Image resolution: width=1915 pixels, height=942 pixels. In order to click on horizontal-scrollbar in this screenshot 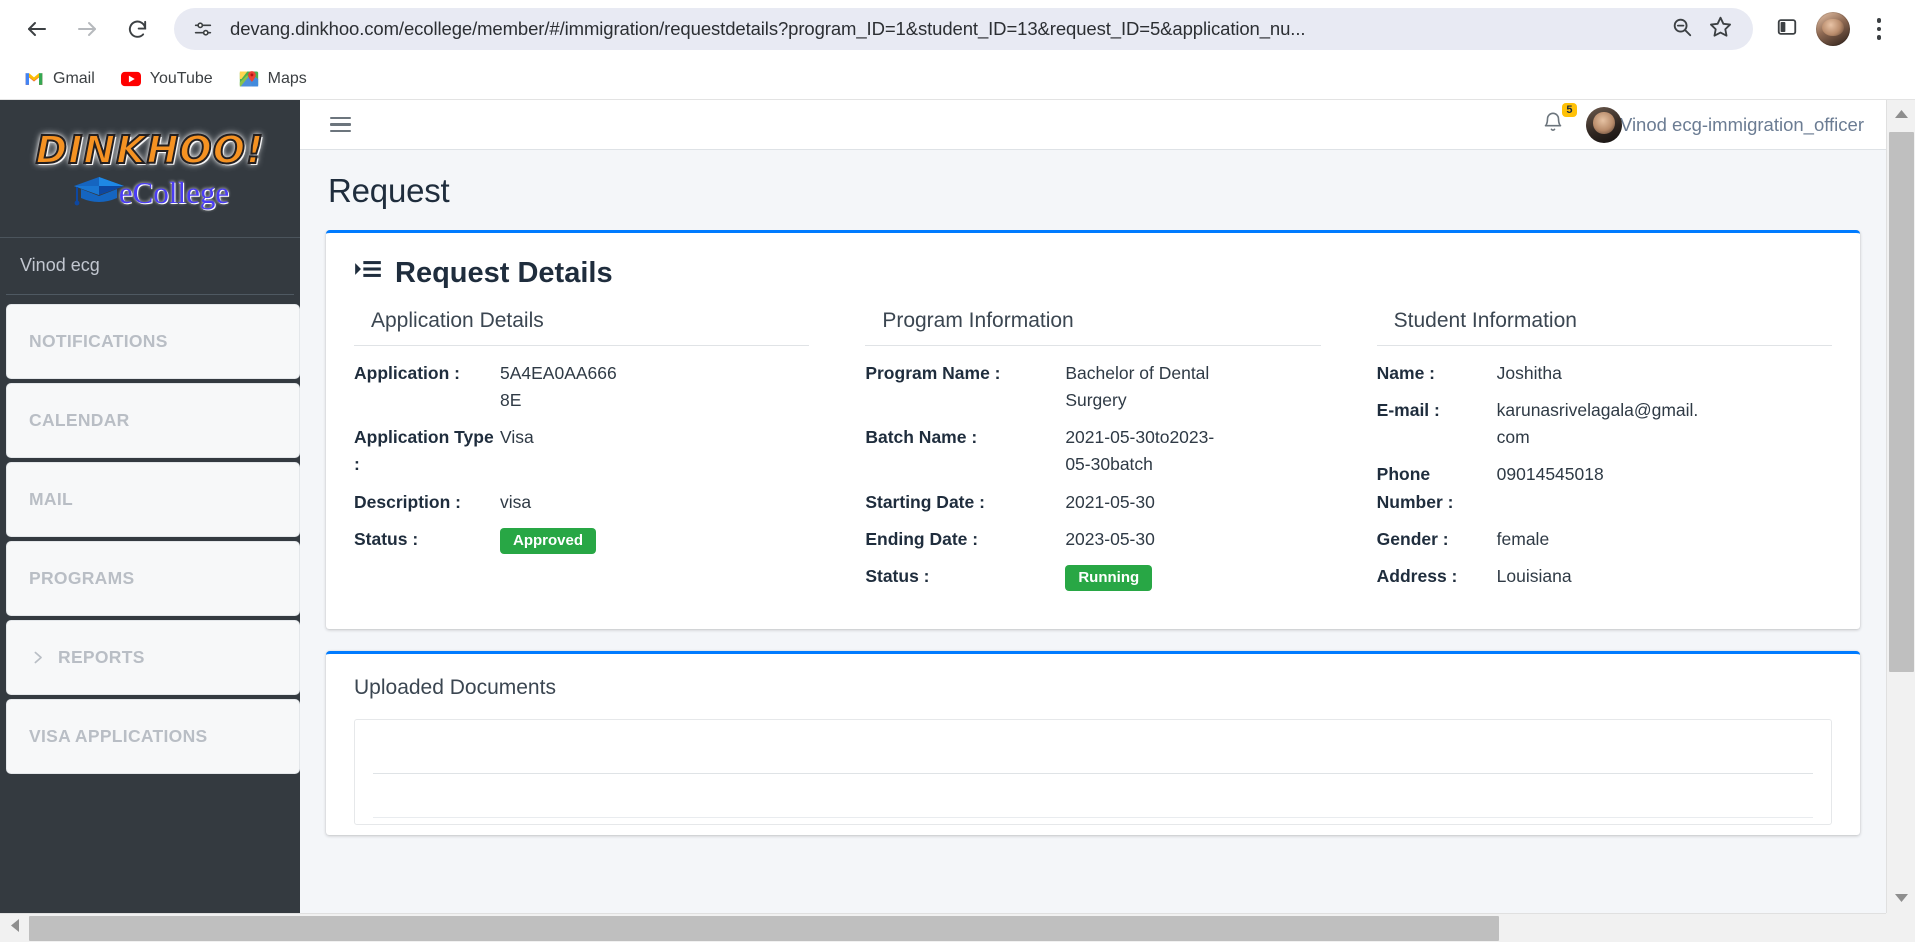, I will do `click(957, 927)`.